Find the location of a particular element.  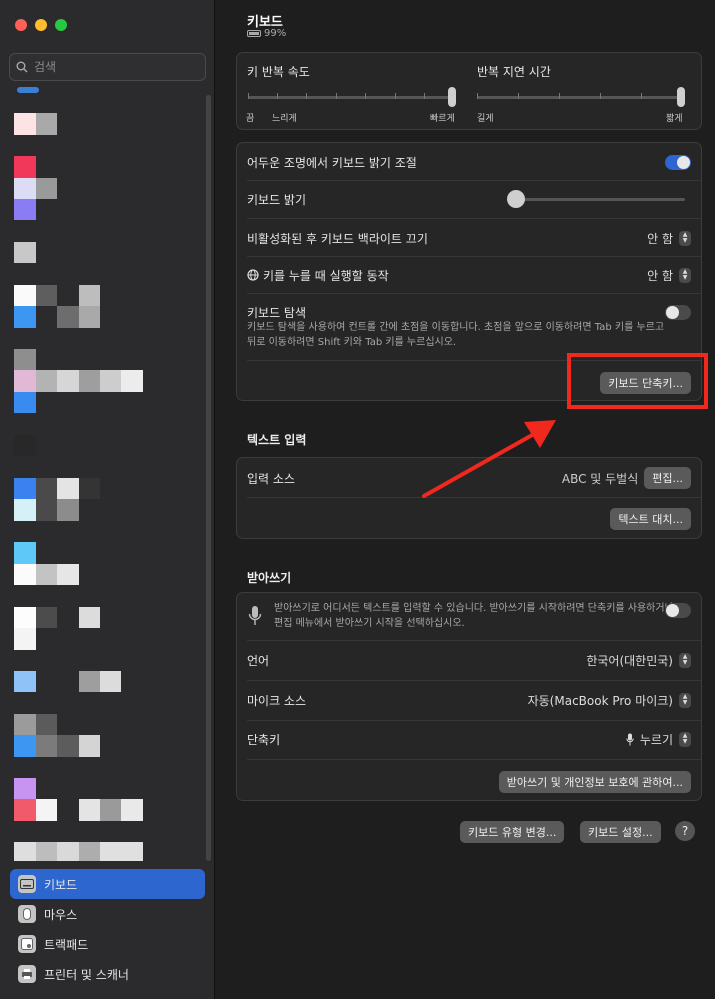

dictation-shortcut-label: 단축키 is located at coordinates (264, 739).